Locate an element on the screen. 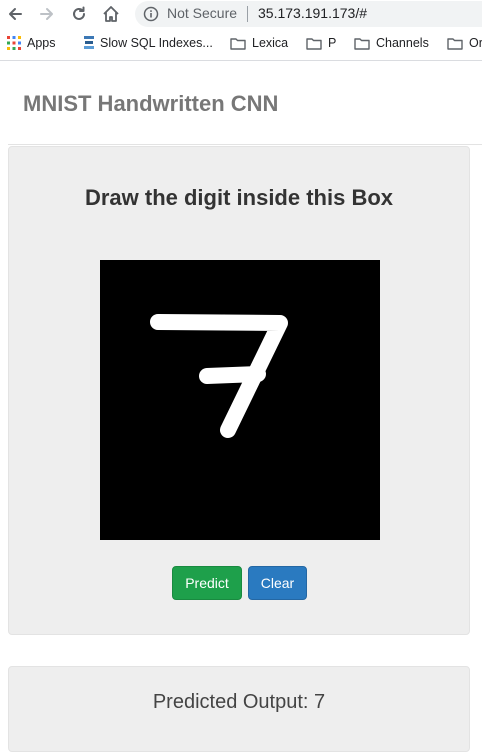  arrow-left-icon is located at coordinates (15, 14).